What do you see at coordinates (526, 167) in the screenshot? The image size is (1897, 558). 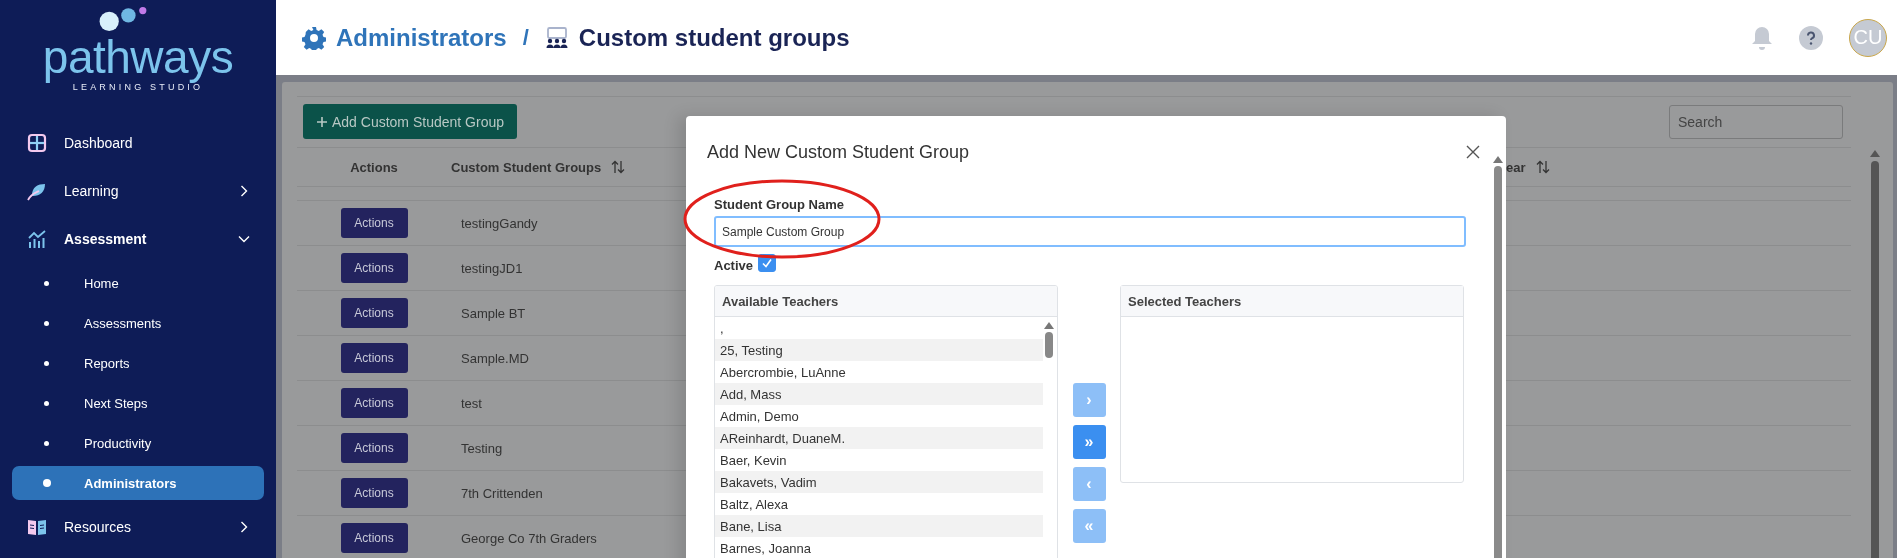 I see `column-header: Custom Student Groups` at bounding box center [526, 167].